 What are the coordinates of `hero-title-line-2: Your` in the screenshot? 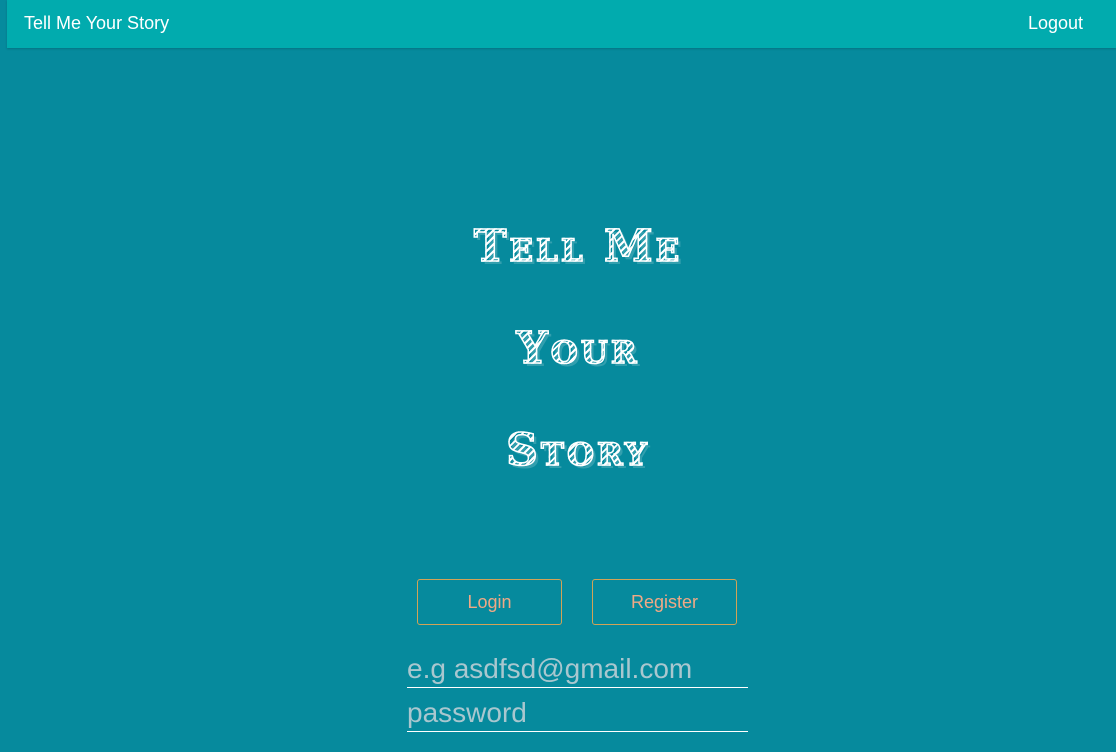 It's located at (578, 349).